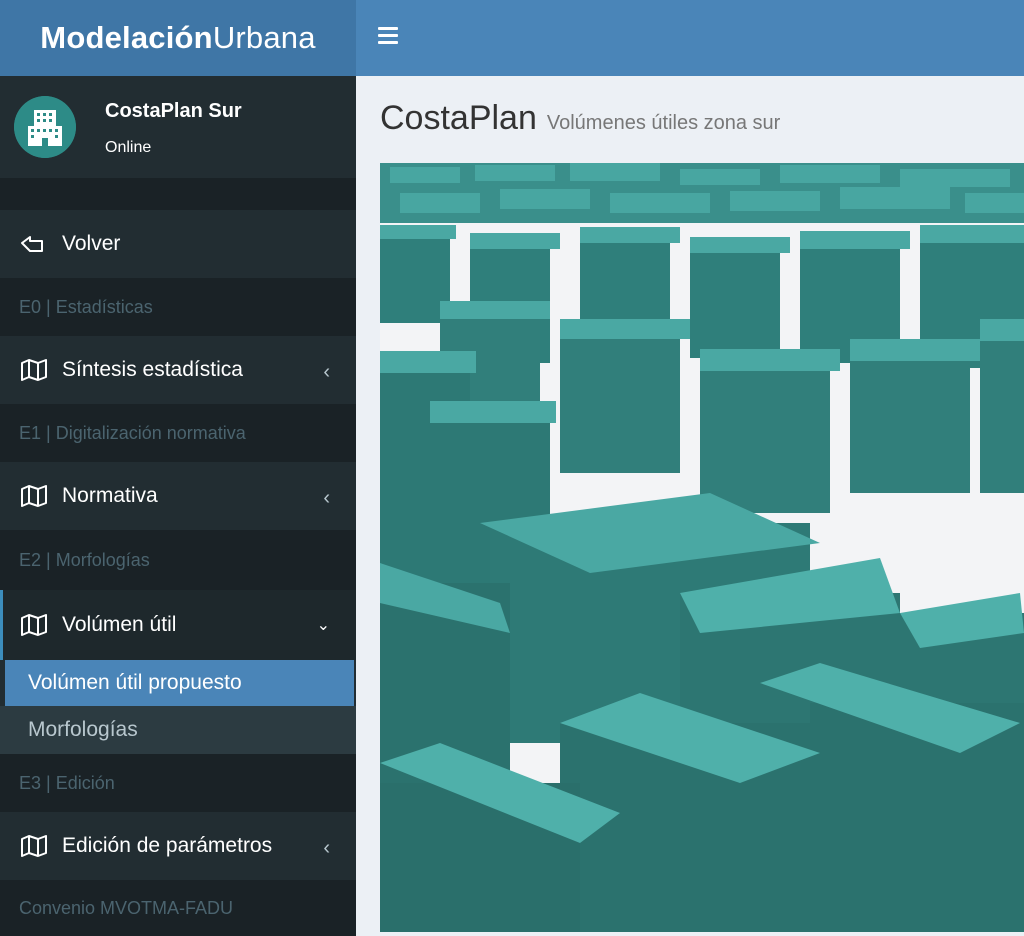 This screenshot has width=1024, height=936. I want to click on sidebar-item-normativa: Normativa ‹, so click(178, 496).